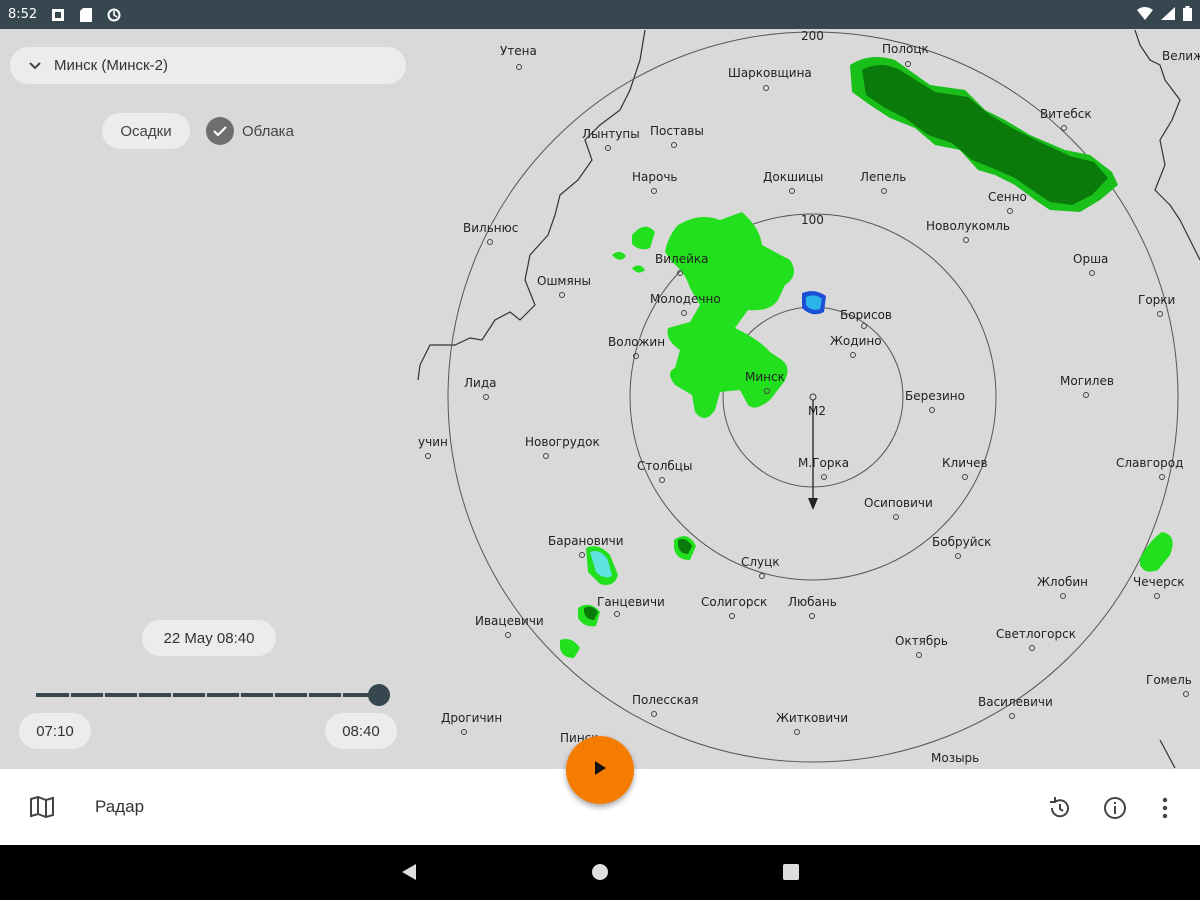 Image resolution: width=1200 pixels, height=900 pixels. What do you see at coordinates (36, 66) in the screenshot?
I see `chevron-down-icon` at bounding box center [36, 66].